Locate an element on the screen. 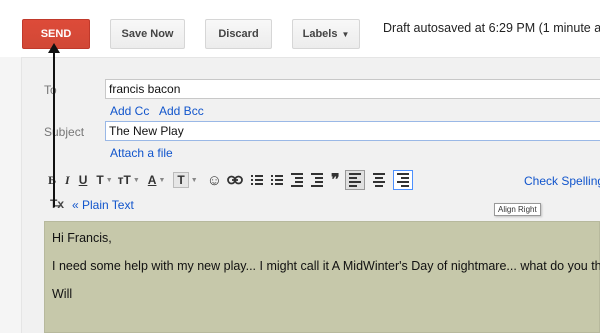  indent-less-icon is located at coordinates (297, 180).